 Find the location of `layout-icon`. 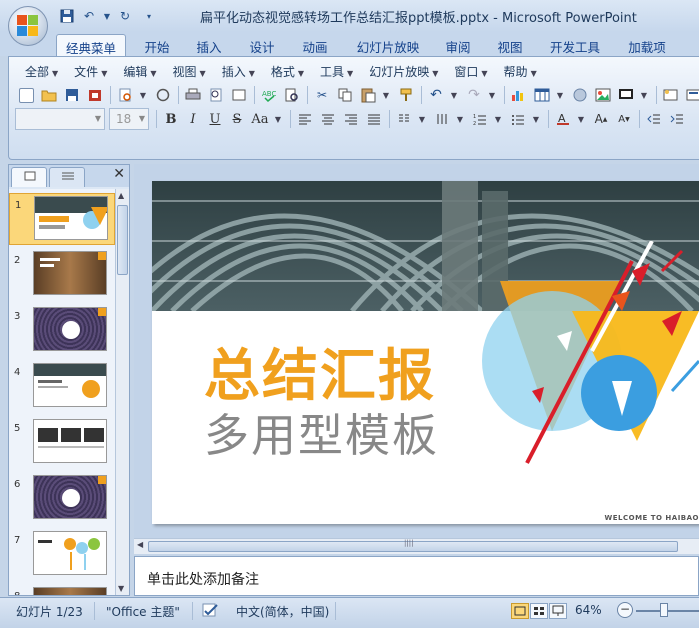

layout-icon is located at coordinates (239, 95).